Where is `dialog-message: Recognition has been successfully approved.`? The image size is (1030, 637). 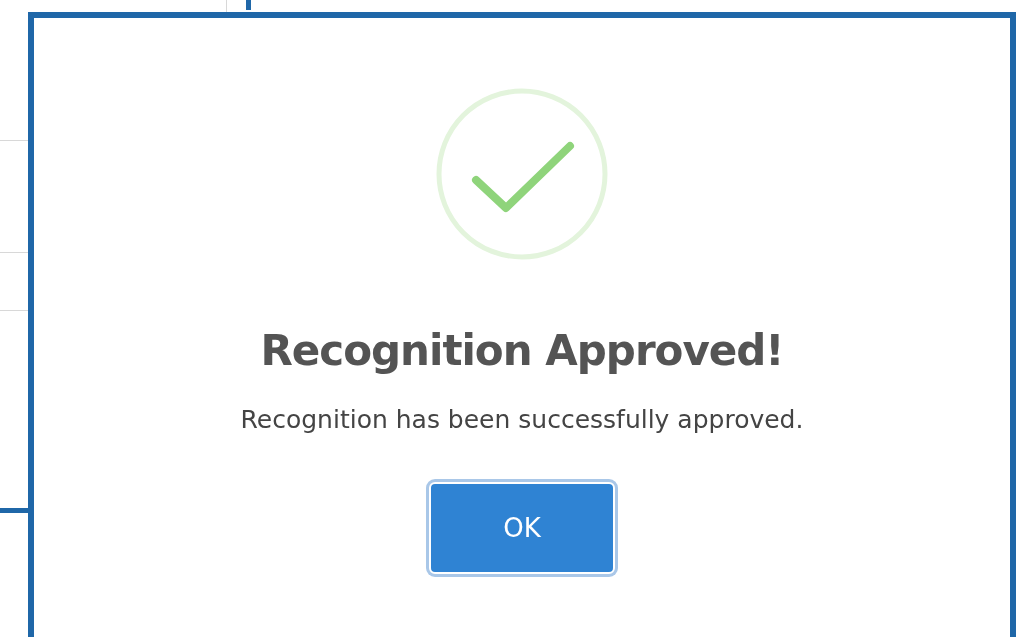 dialog-message: Recognition has been successfully approved. is located at coordinates (522, 419).